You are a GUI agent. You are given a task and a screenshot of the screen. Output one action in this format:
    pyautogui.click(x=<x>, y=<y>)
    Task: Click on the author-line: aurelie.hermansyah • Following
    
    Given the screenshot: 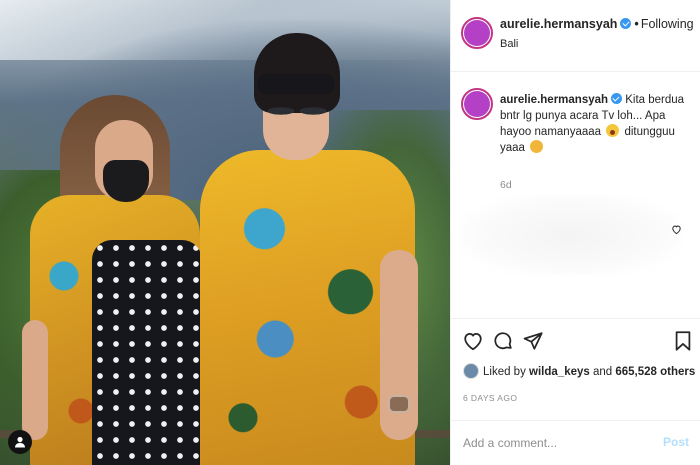 What is the action you would take?
    pyautogui.click(x=597, y=24)
    